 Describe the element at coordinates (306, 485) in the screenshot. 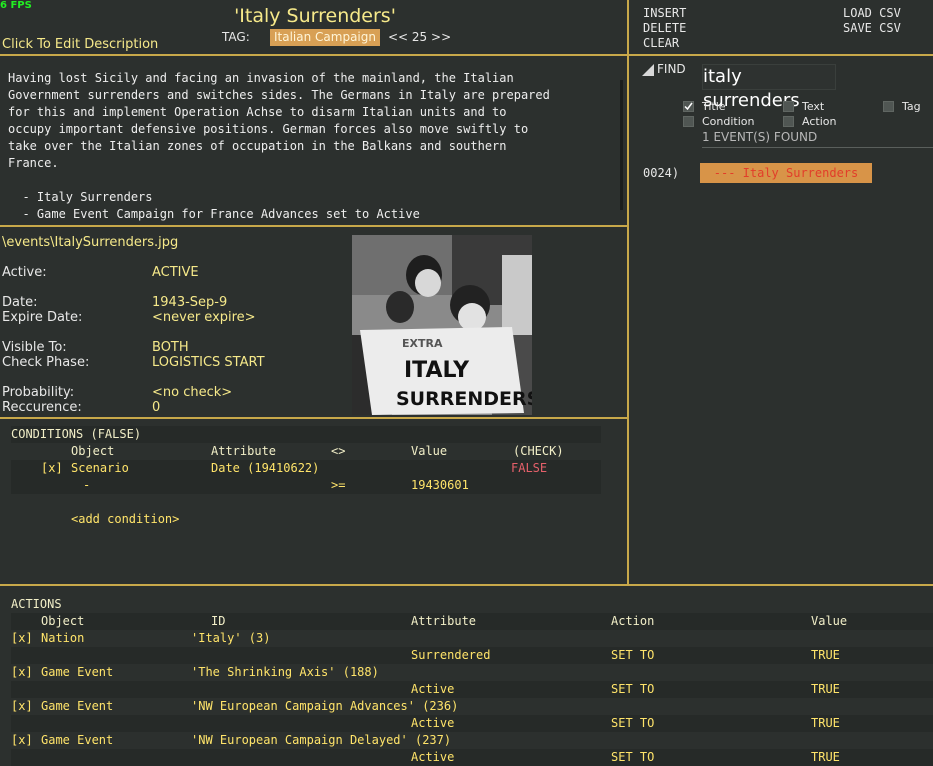

I see `condition-row-detail: - >= 19430601` at that location.